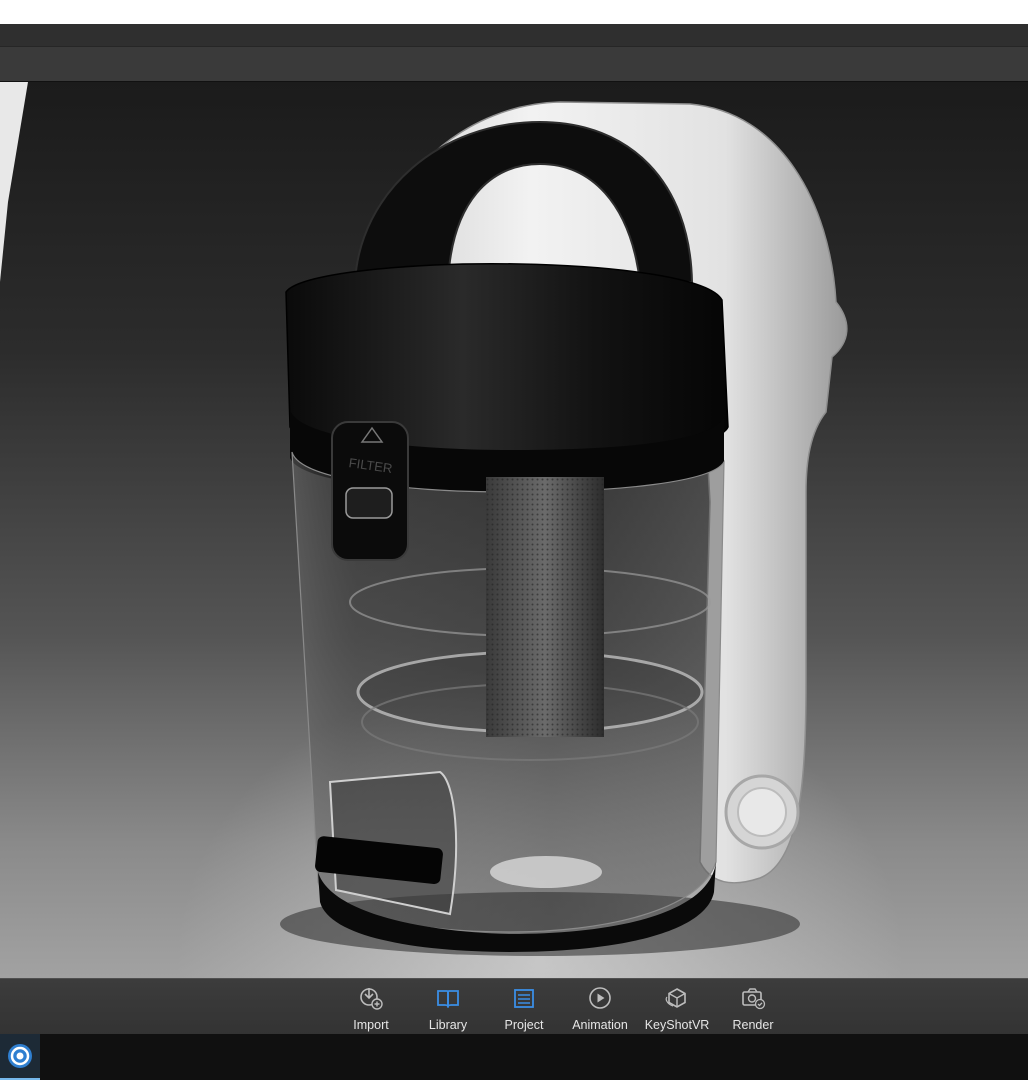 This screenshot has height=1080, width=1028. What do you see at coordinates (371, 999) in the screenshot?
I see `import-icon` at bounding box center [371, 999].